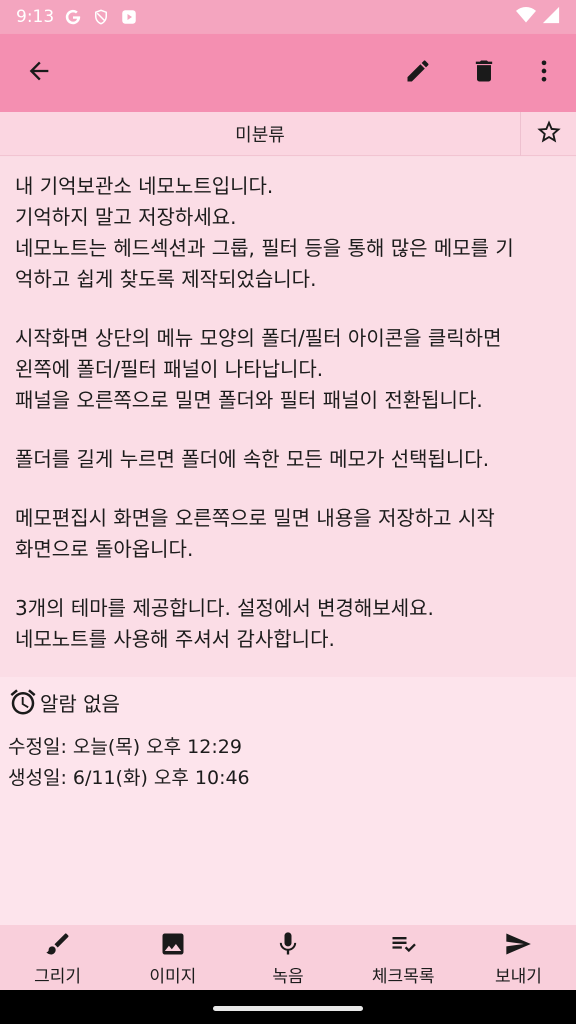 The image size is (576, 1024). I want to click on edit-button, so click(418, 73).